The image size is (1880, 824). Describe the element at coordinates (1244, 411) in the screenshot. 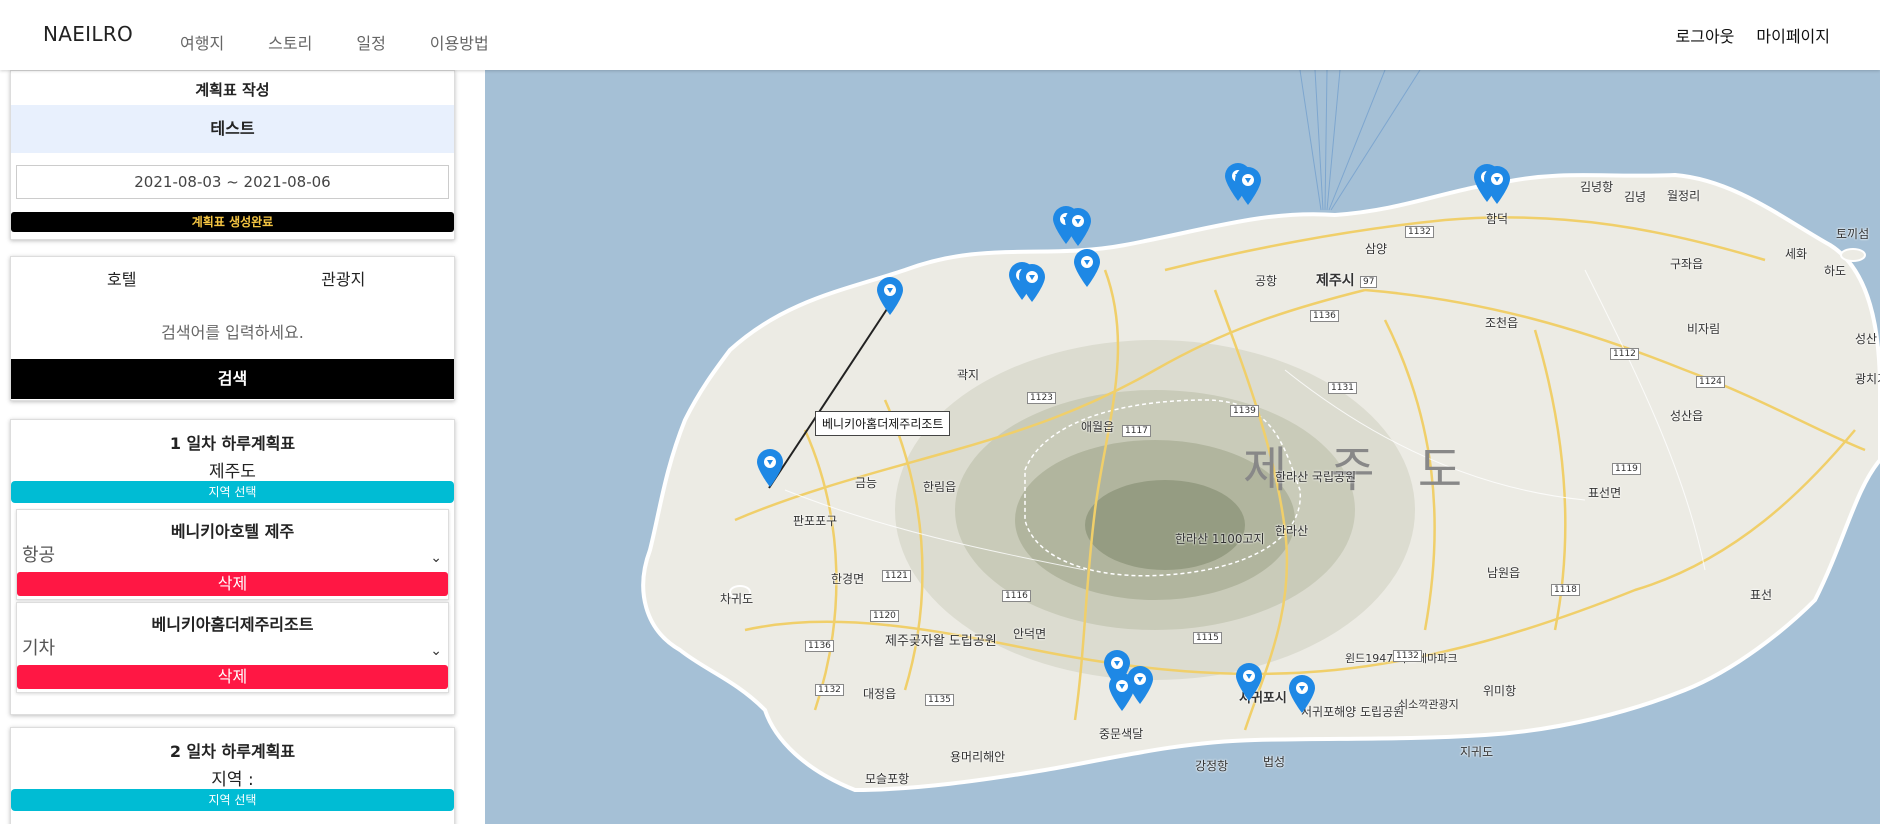

I see `route-shield: 1139` at that location.